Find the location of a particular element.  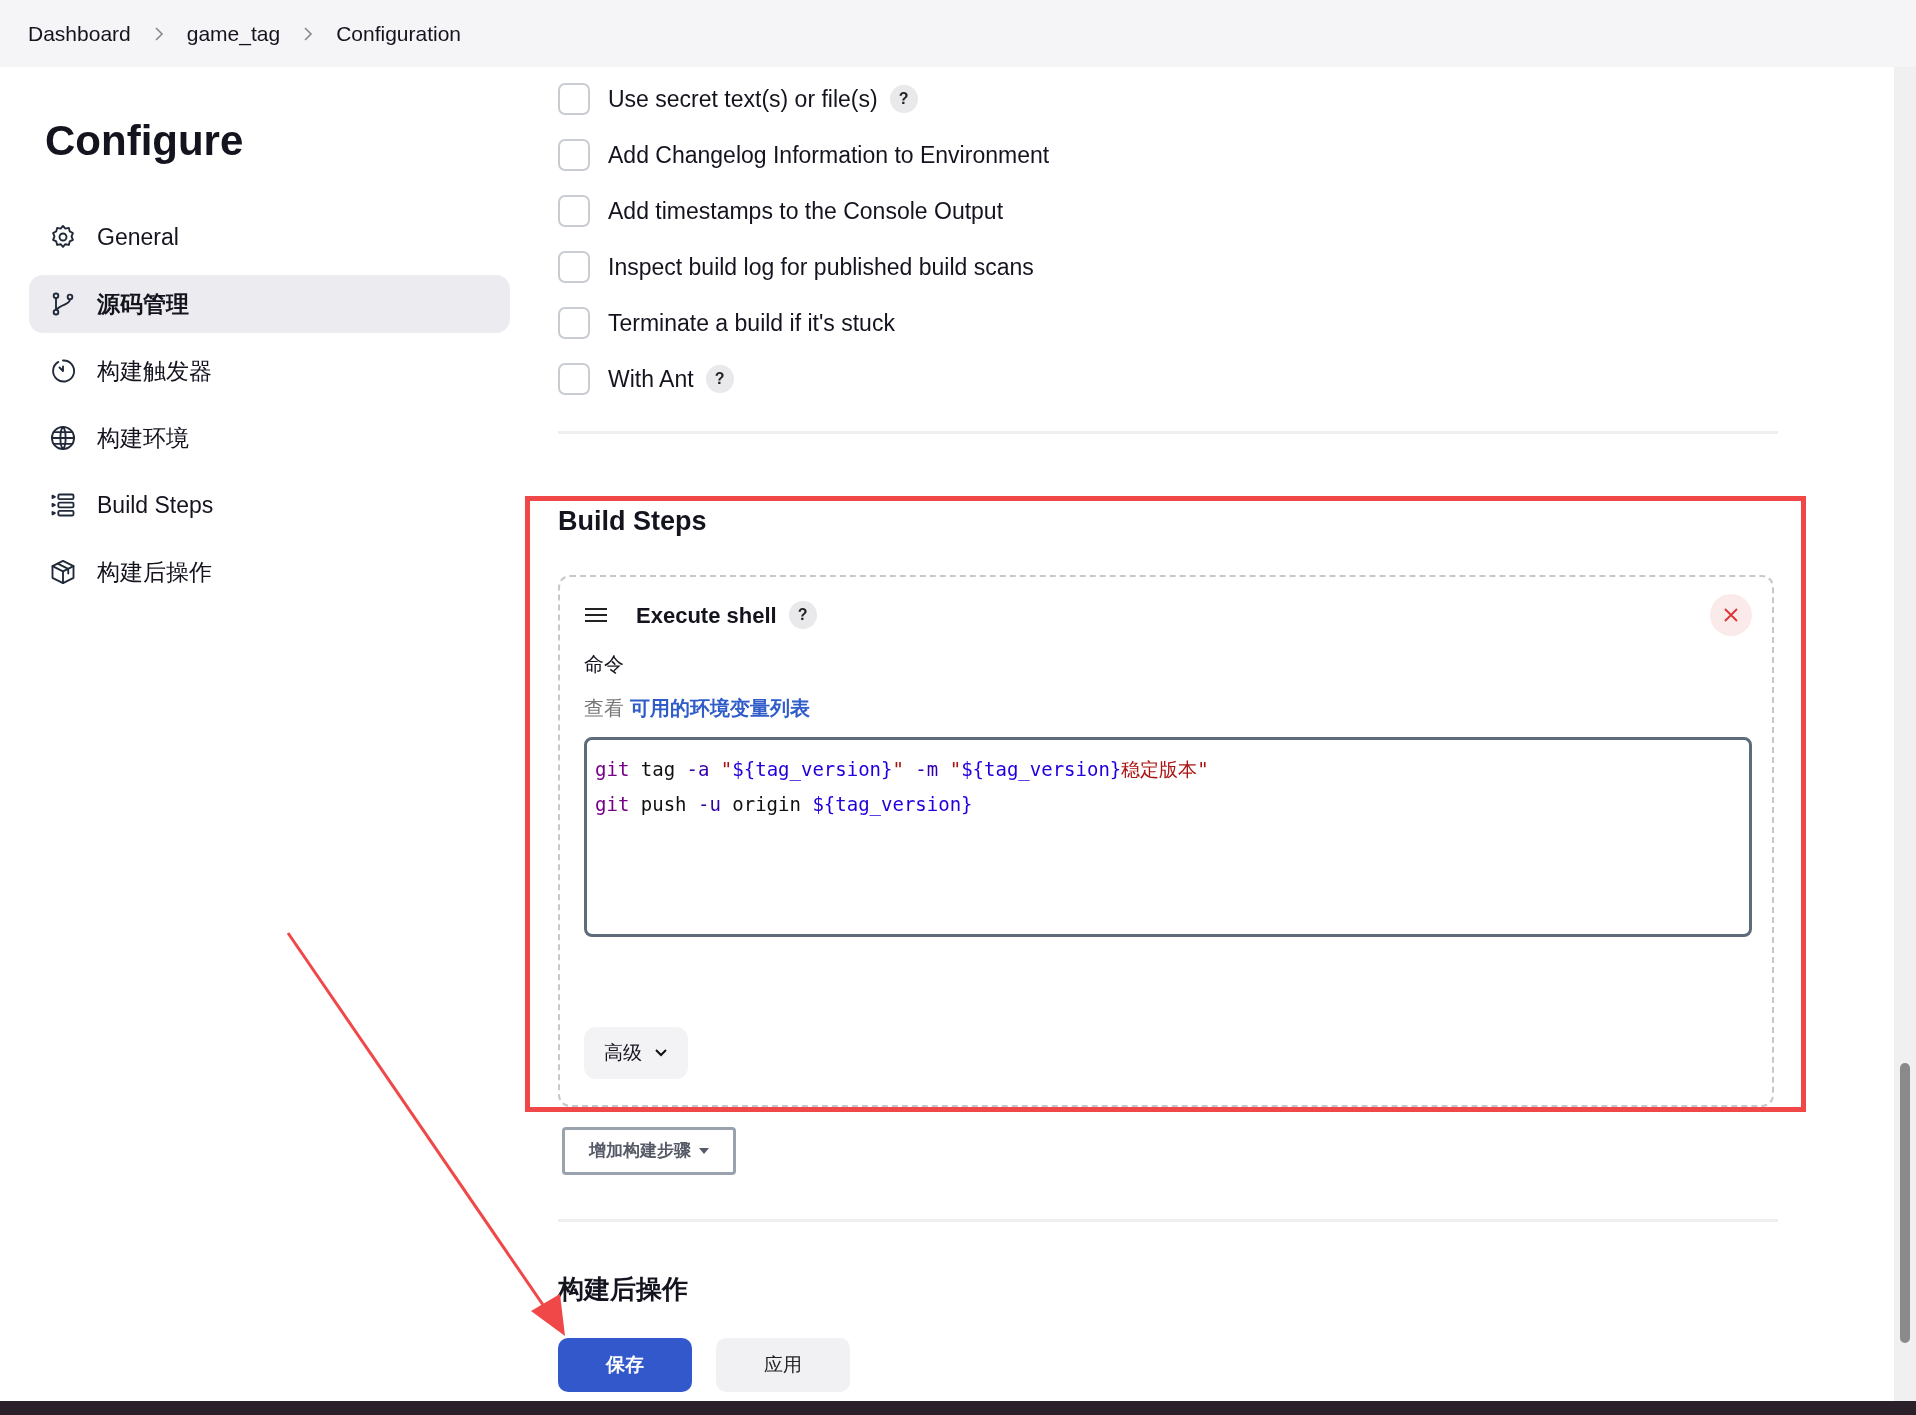

gear-icon is located at coordinates (63, 237).